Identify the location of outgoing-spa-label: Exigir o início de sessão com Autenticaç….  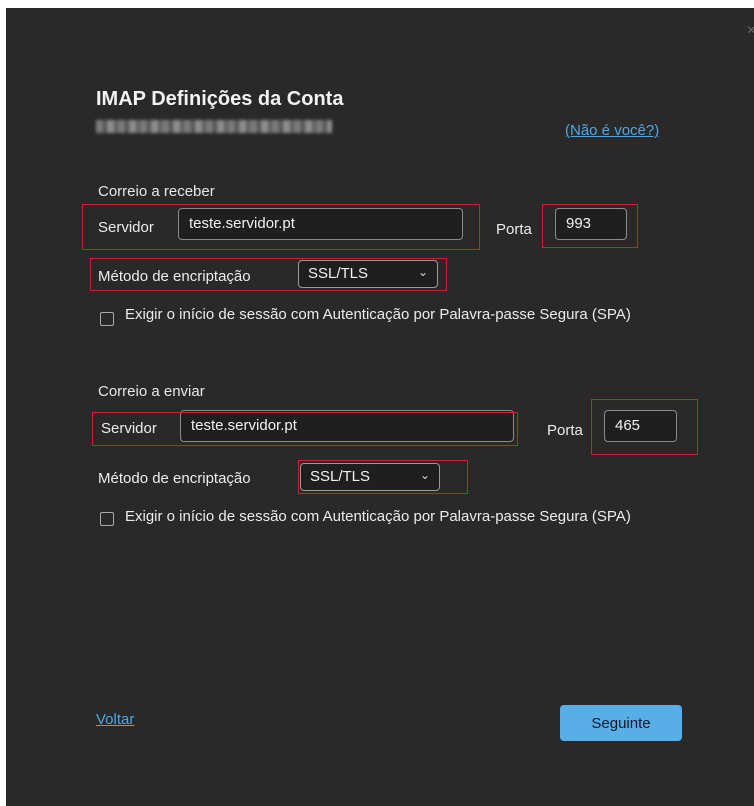
(378, 516).